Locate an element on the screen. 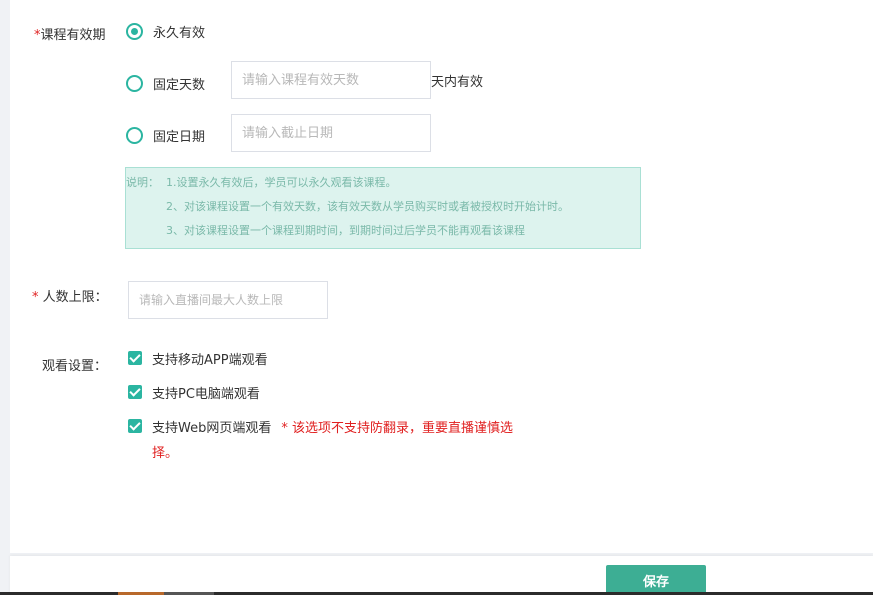 This screenshot has height=595, width=873. radio-fixed-days: 固定天数 is located at coordinates (165, 83).